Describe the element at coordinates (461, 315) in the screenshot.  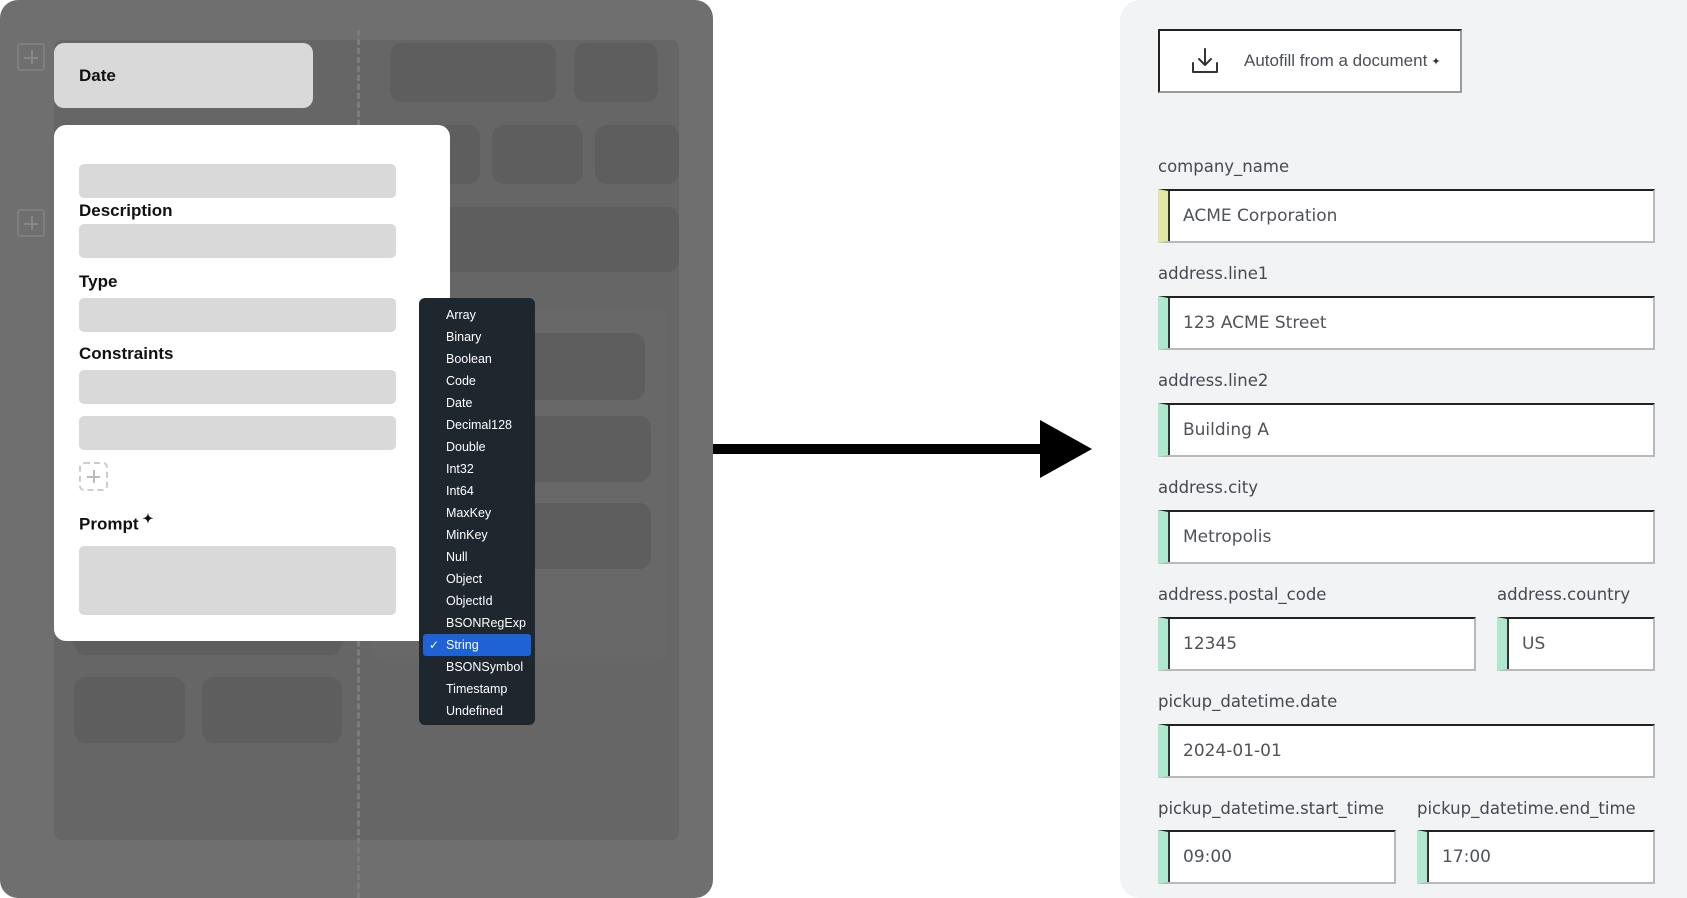
I see `type-option-label: Array` at that location.